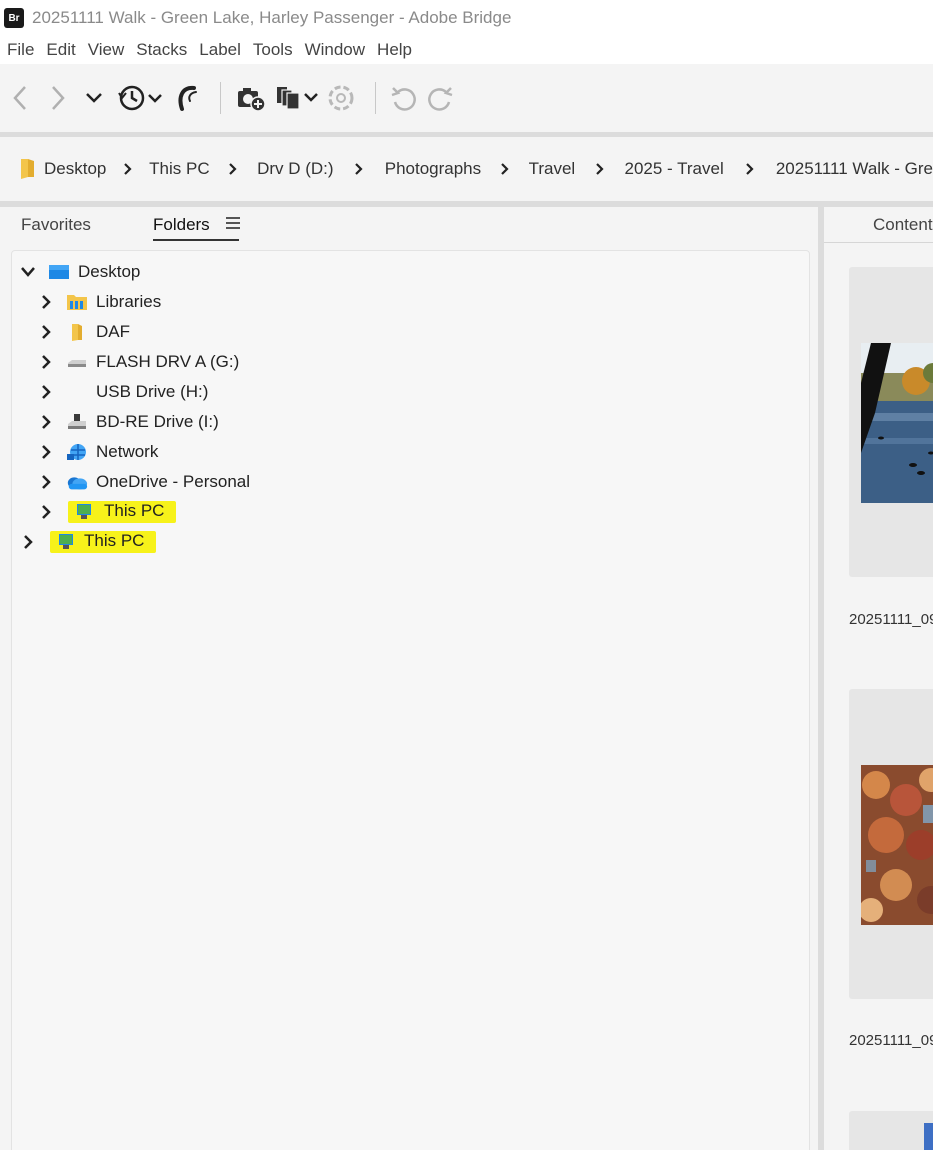  What do you see at coordinates (433, 169) in the screenshot?
I see `breadcrumb-item-photographs: Photographs` at bounding box center [433, 169].